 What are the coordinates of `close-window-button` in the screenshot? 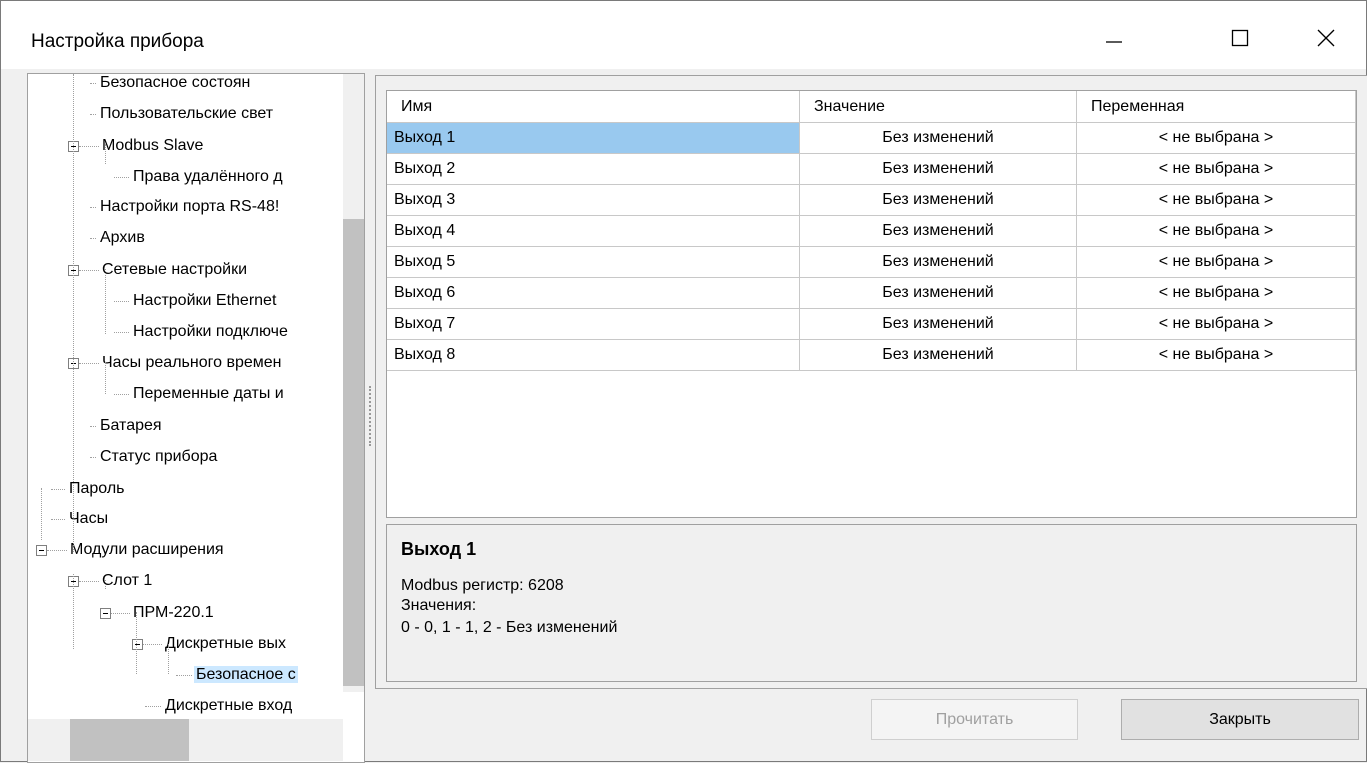 It's located at (1326, 38).